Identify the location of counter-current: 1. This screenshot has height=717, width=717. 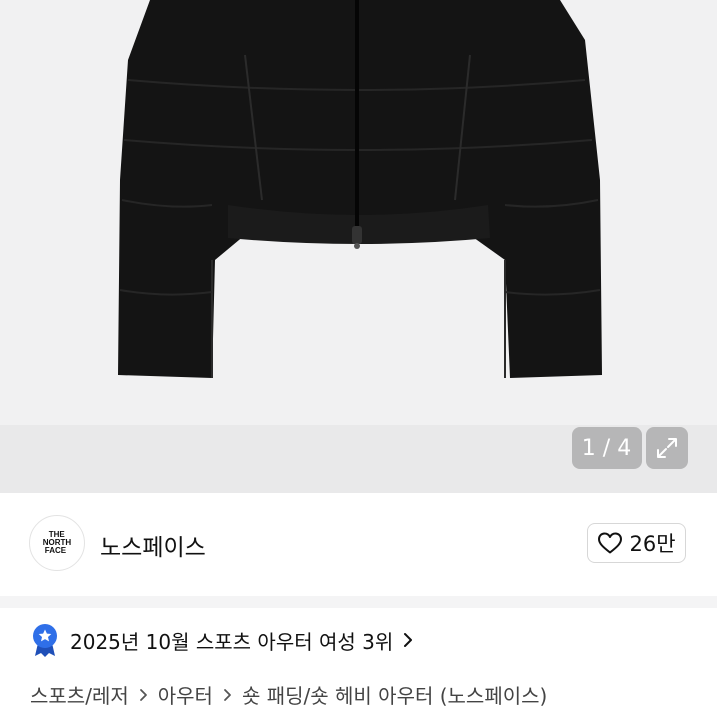
(589, 448).